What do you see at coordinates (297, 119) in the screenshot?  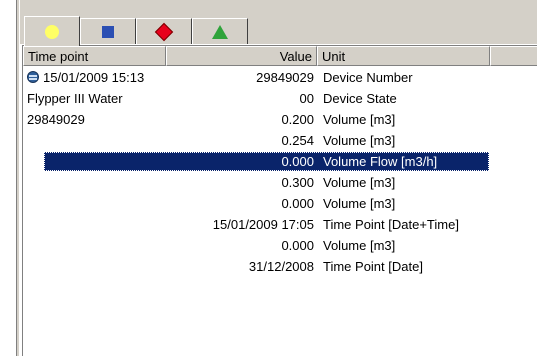 I see `value-cell: 0.200` at bounding box center [297, 119].